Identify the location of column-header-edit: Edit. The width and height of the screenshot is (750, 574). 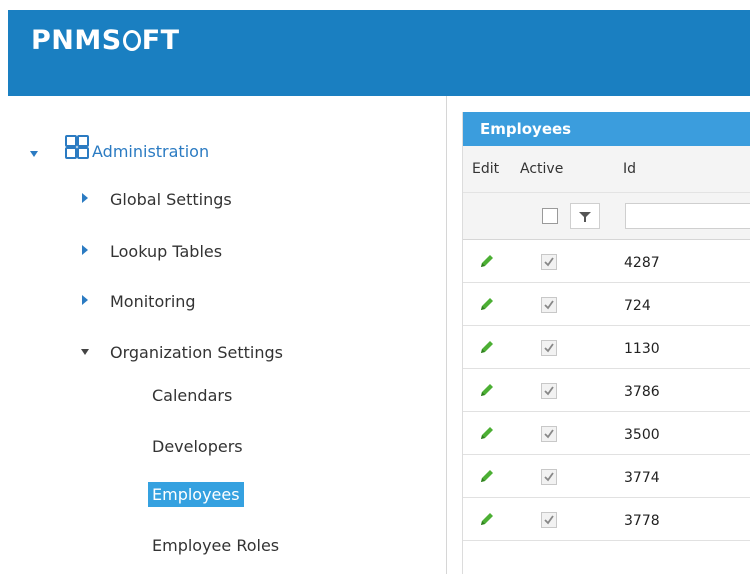
(485, 169).